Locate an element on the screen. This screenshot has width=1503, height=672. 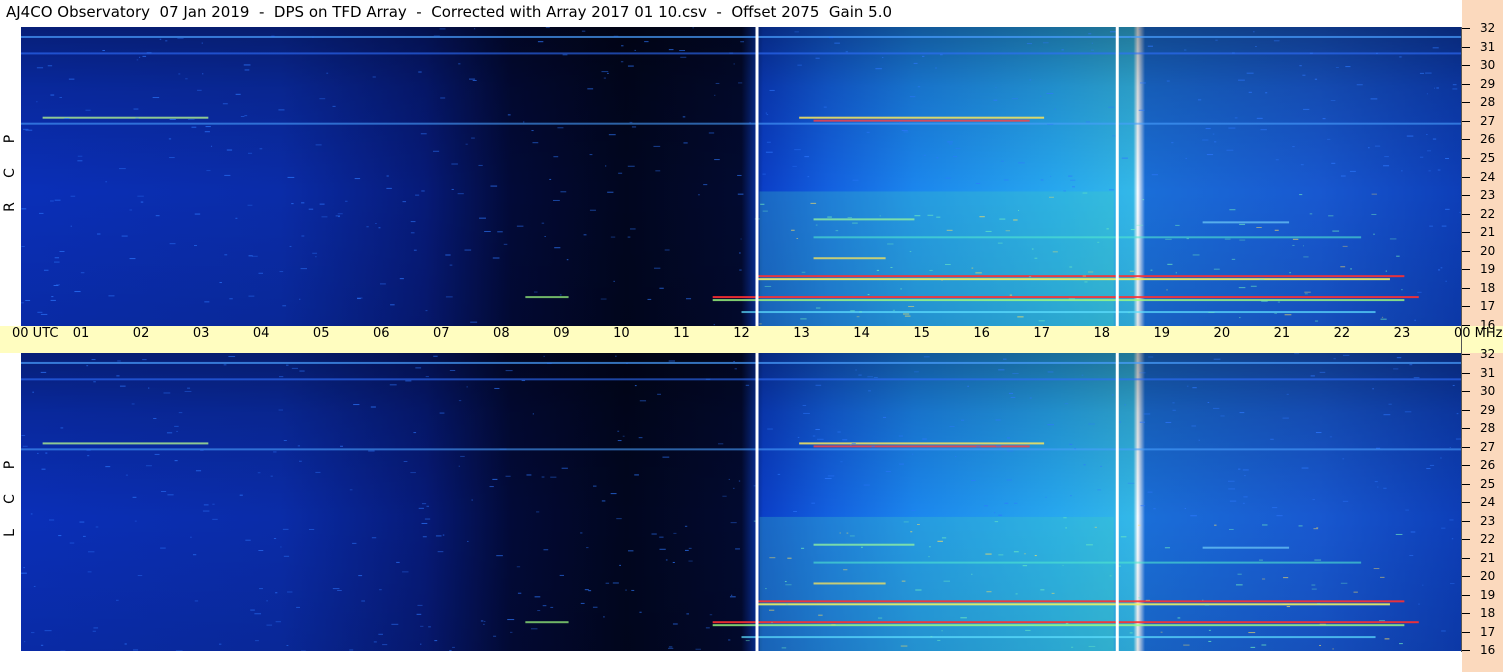
time-marker-line is located at coordinates (757, 502).